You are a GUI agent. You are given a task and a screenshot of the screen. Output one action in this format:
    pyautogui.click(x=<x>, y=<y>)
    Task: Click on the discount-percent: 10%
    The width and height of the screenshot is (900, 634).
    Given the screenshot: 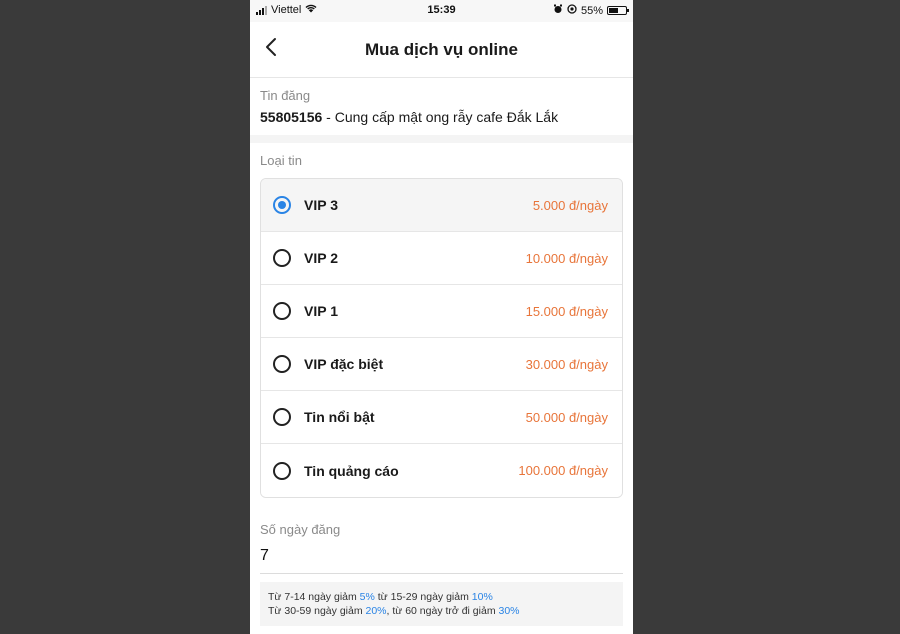 What is the action you would take?
    pyautogui.click(x=482, y=597)
    